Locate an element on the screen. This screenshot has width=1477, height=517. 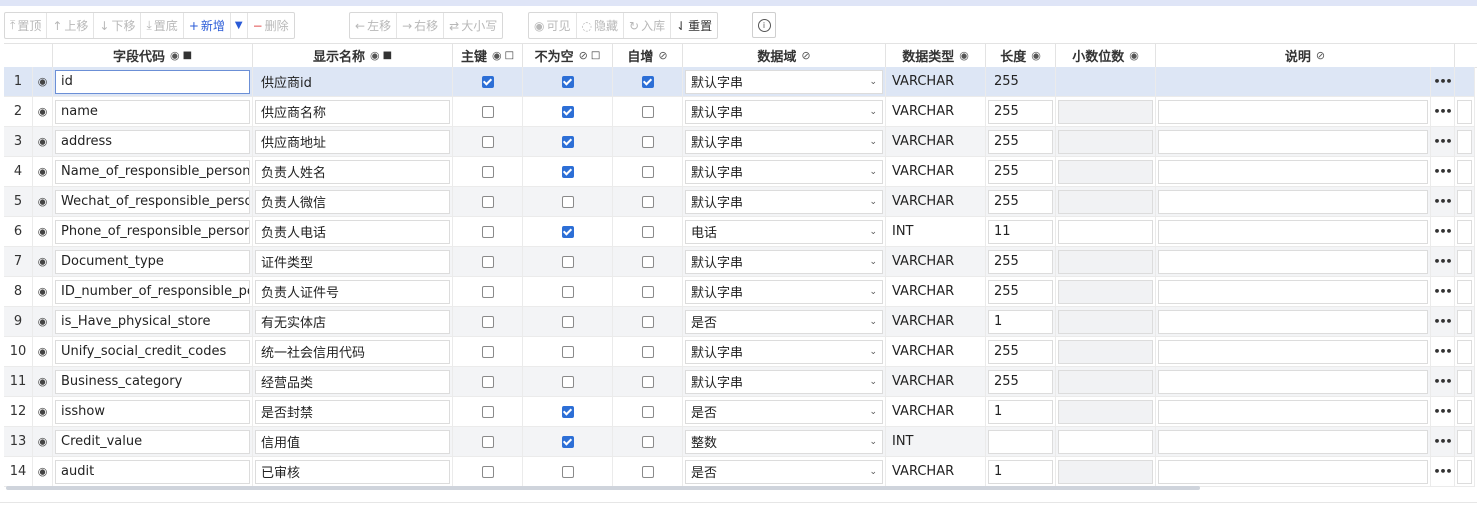
display-name-input: 经营品类 is located at coordinates (352, 381).